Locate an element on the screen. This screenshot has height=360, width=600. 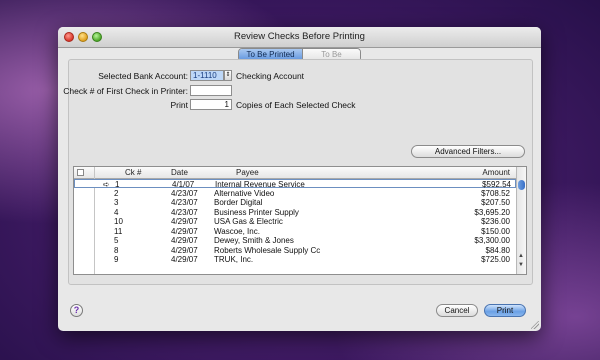
table-row: 2 4/23/07 Alternative Video $708.52 is located at coordinates (295, 193).